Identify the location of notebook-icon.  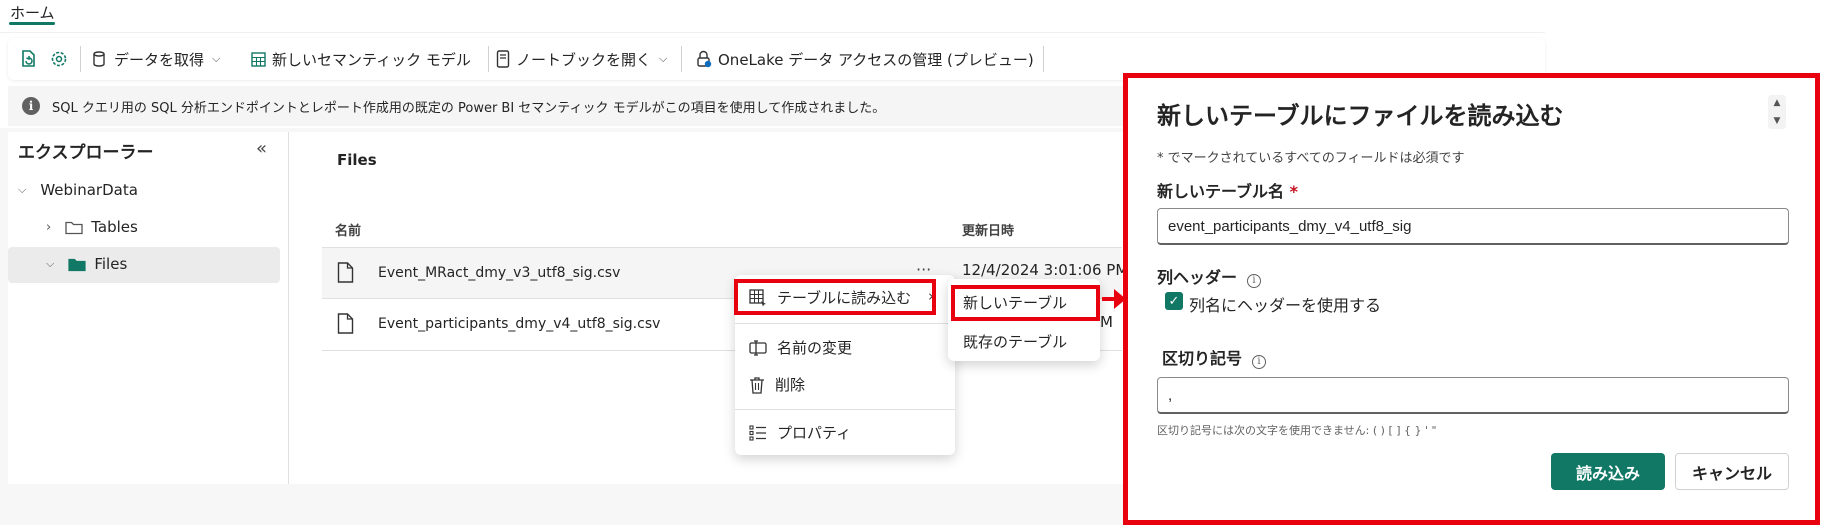
(503, 59).